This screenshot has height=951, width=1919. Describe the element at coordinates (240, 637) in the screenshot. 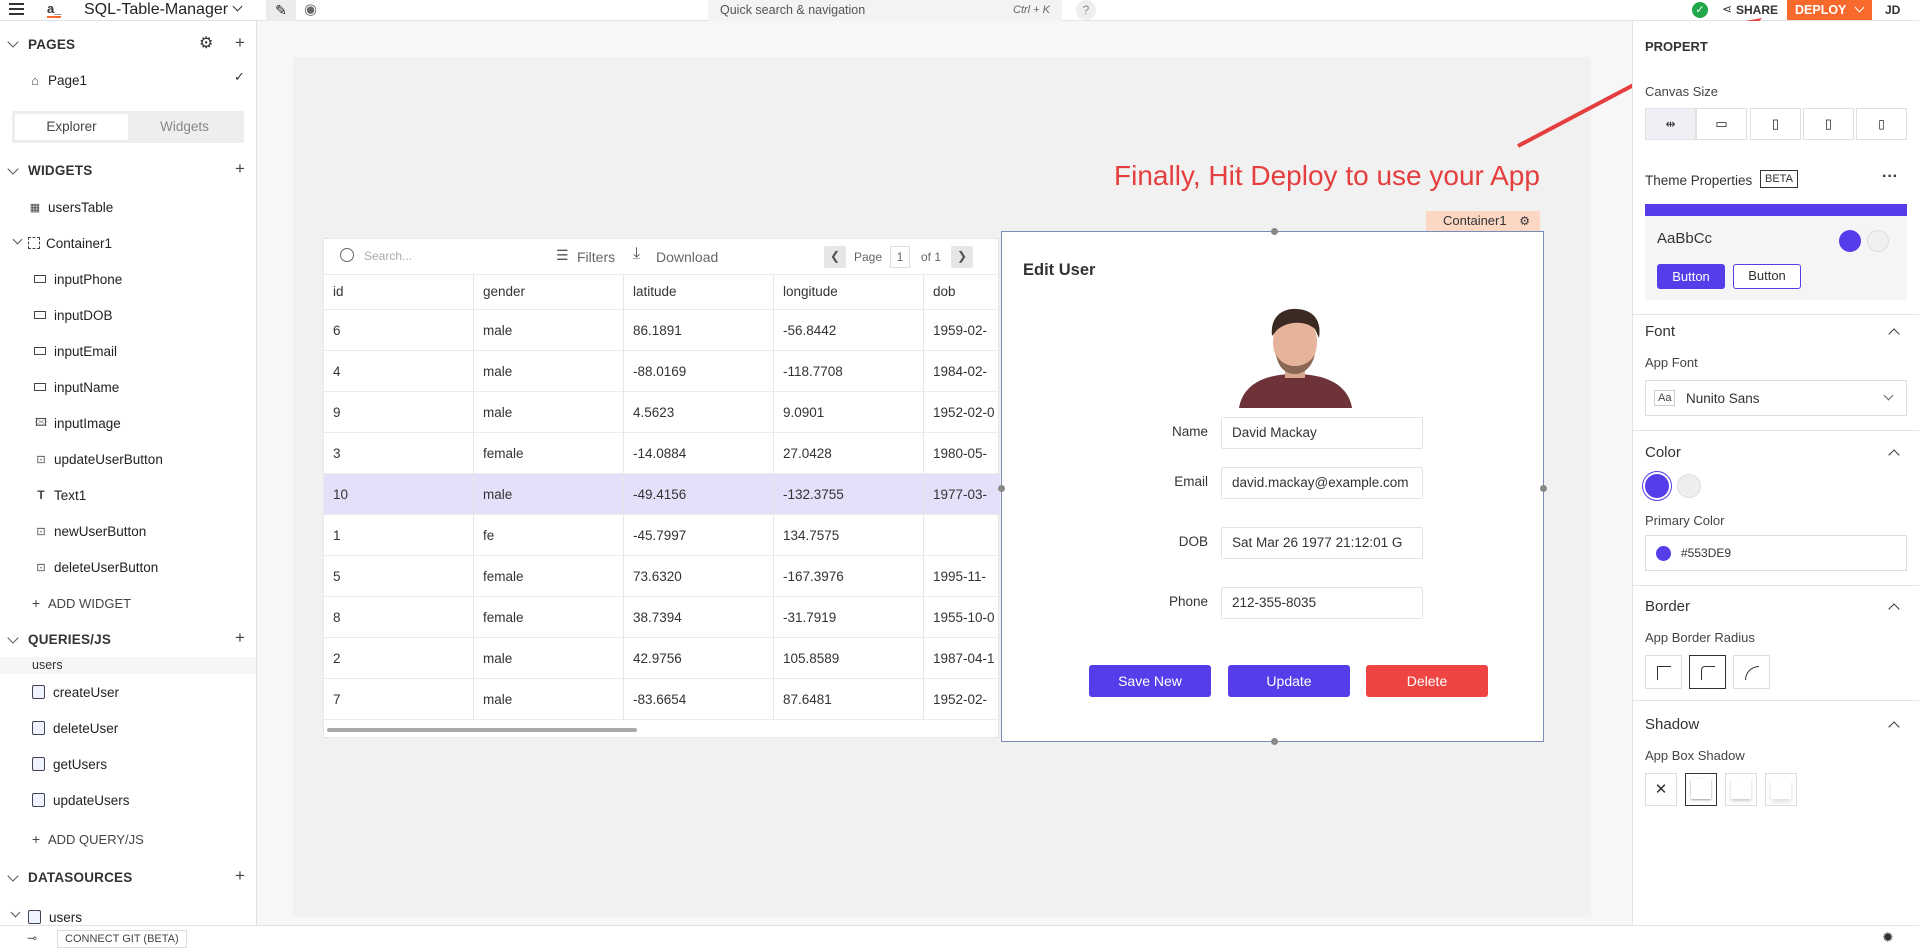

I see `add-query-icon: +` at that location.